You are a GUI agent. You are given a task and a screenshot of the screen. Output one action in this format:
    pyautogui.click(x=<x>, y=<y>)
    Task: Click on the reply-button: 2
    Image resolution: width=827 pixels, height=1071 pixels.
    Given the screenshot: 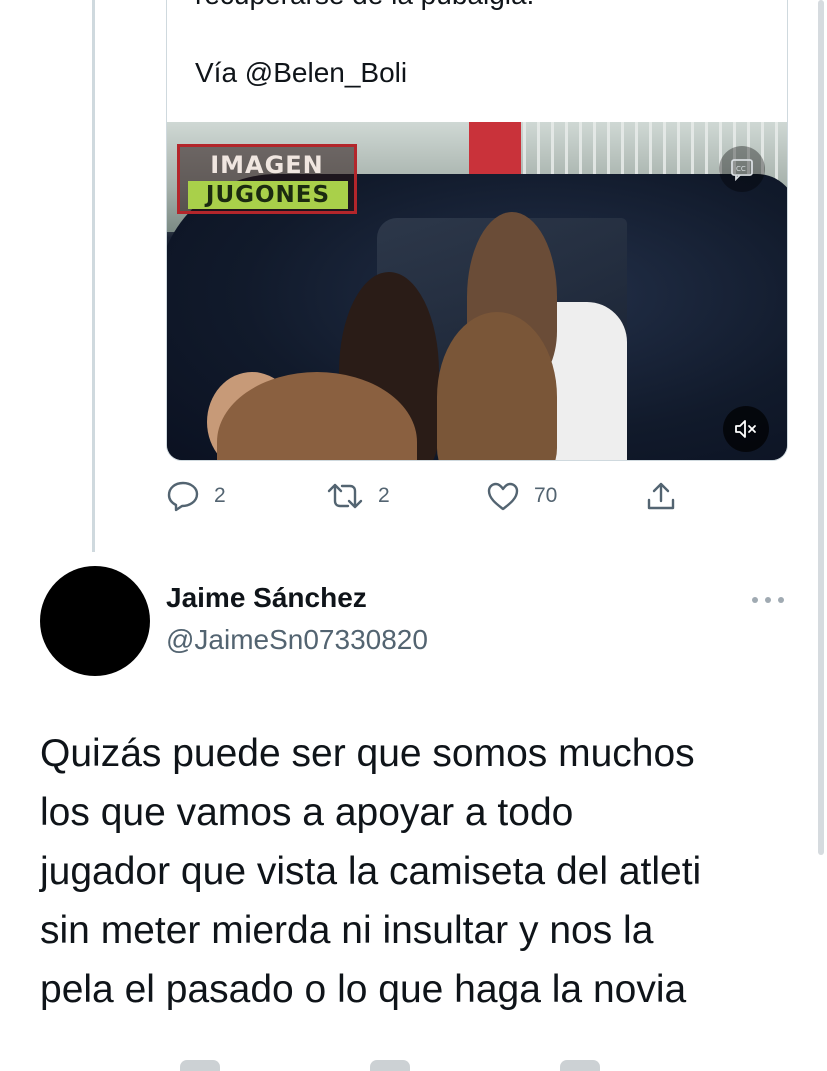 What is the action you would take?
    pyautogui.click(x=196, y=496)
    